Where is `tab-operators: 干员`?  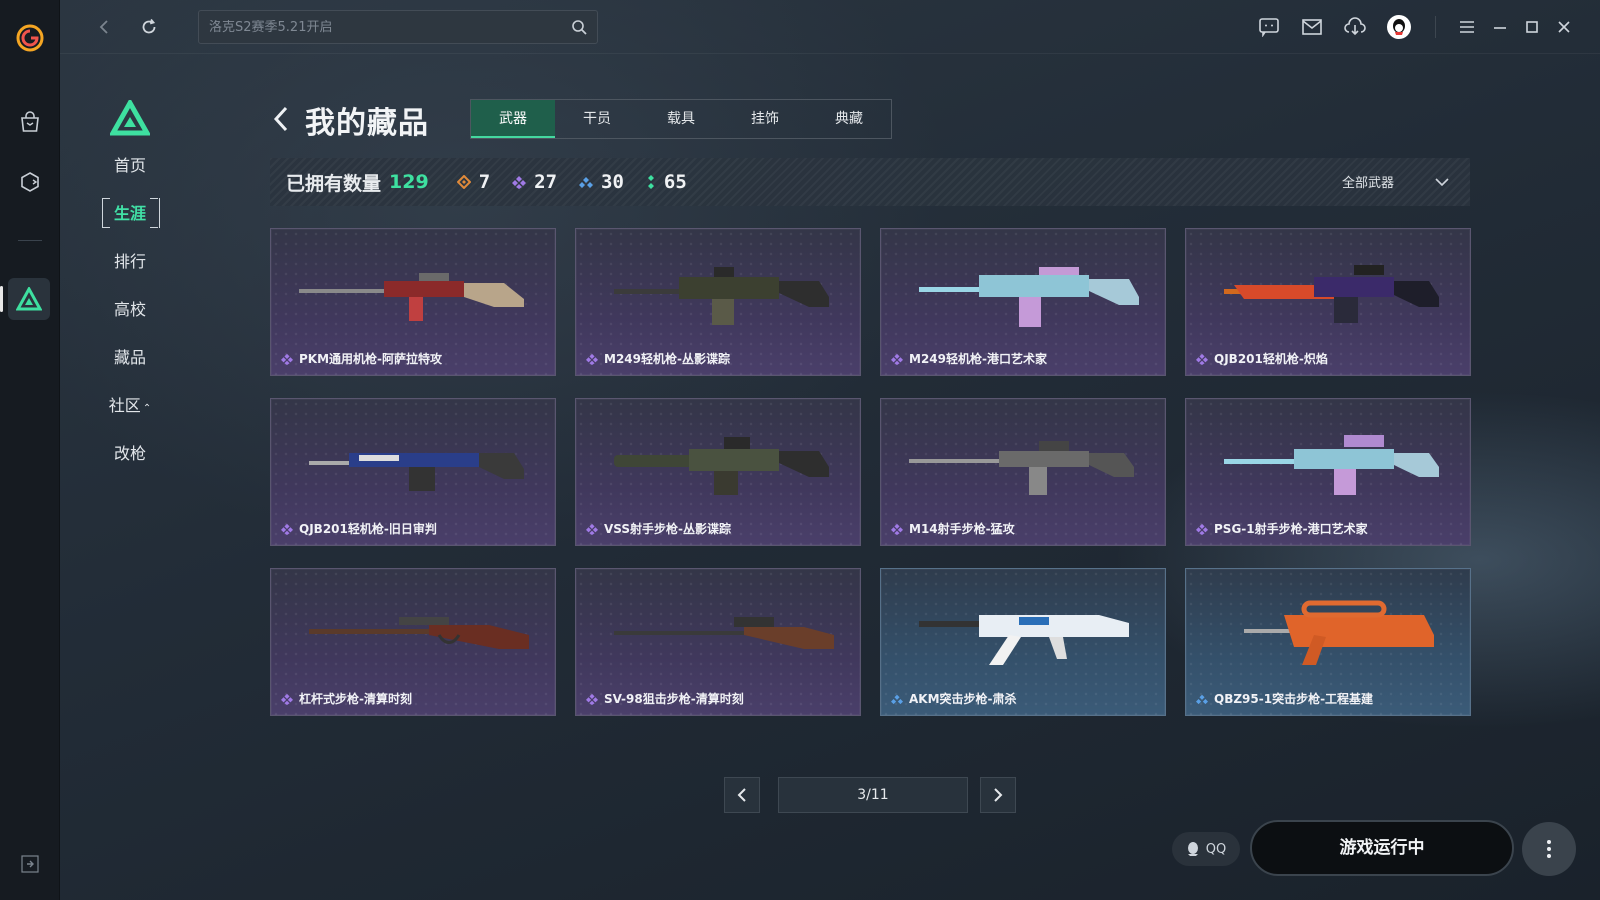
tab-operators: 干员 is located at coordinates (597, 119).